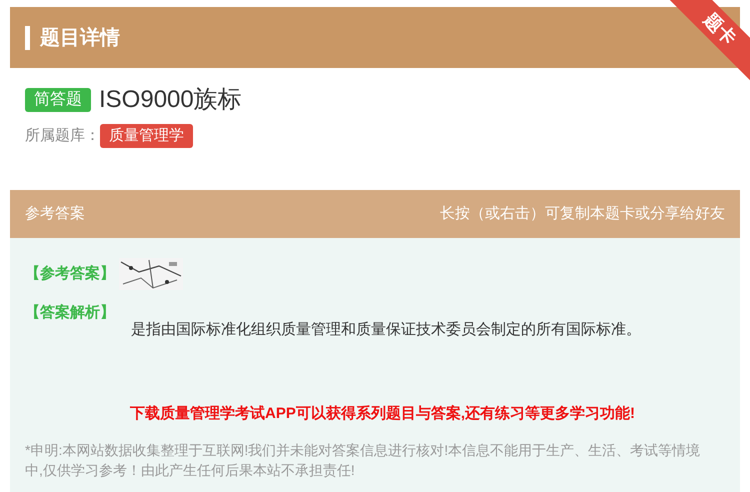  What do you see at coordinates (80, 38) in the screenshot?
I see `header-title: 题目详情` at bounding box center [80, 38].